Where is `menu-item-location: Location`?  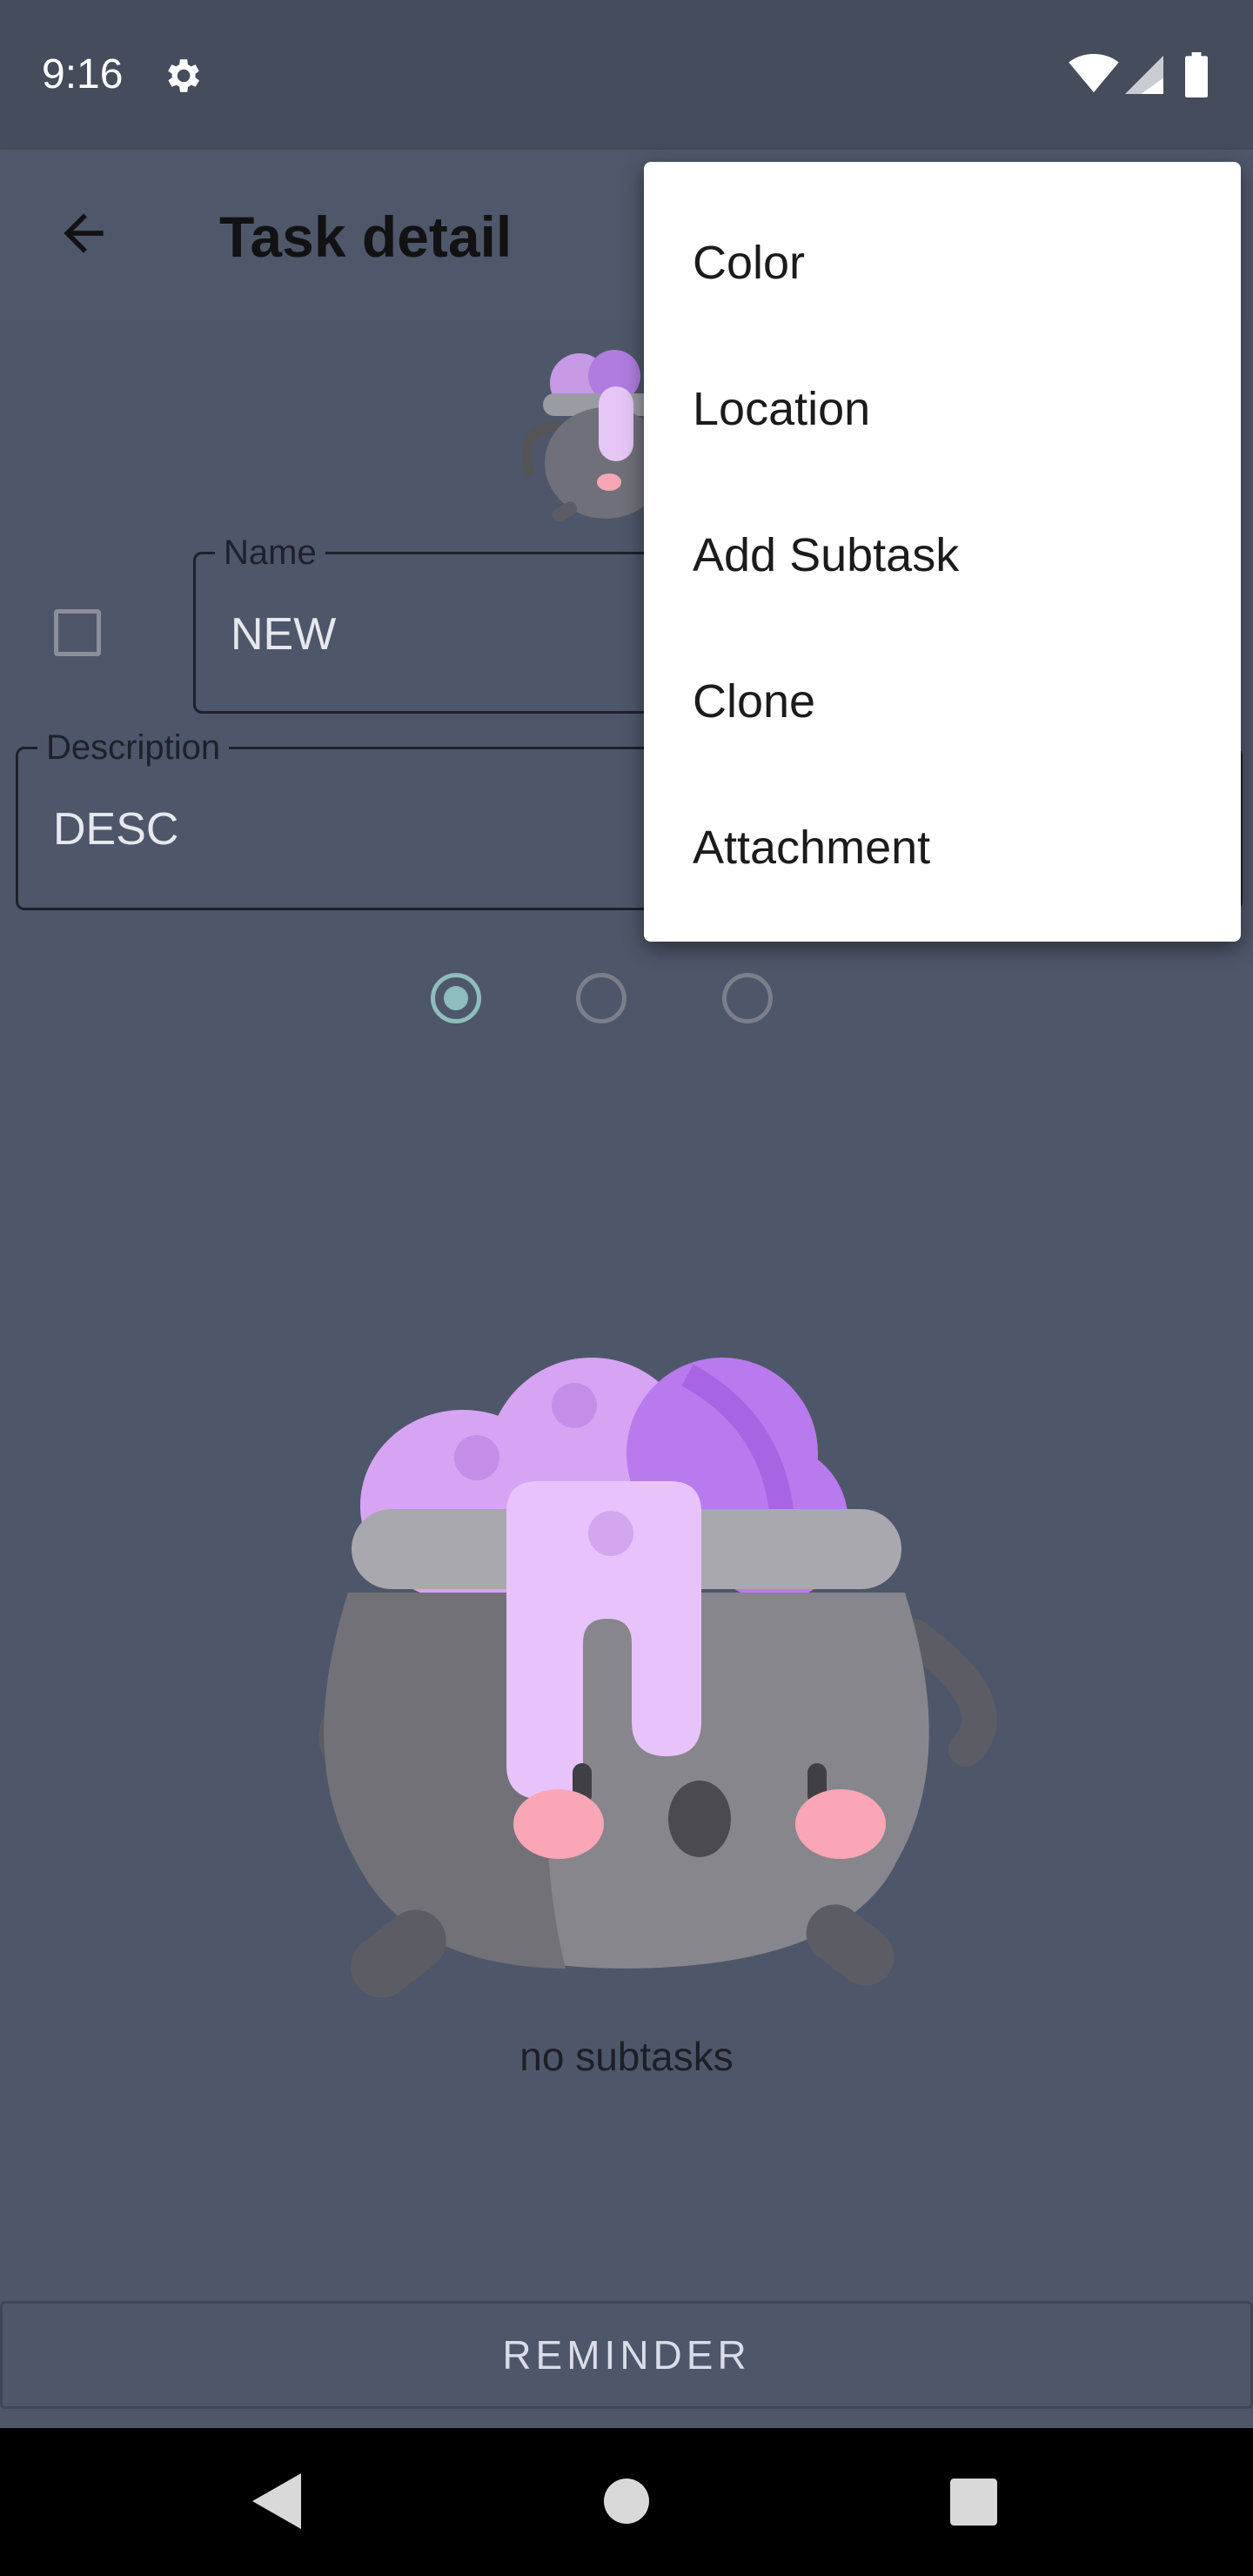
menu-item-location: Location is located at coordinates (781, 409).